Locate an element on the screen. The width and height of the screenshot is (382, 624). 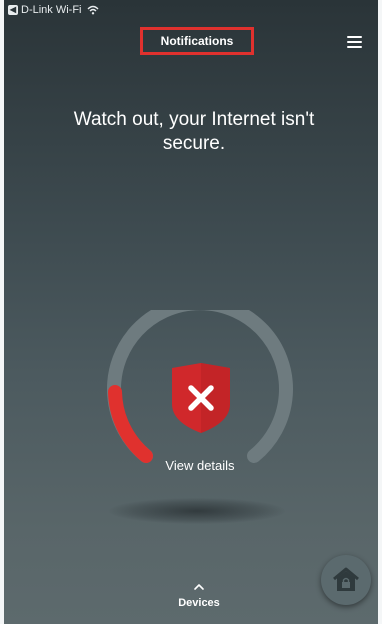
security-headline: Watch out, your Internet isn't secure. is located at coordinates (194, 131).